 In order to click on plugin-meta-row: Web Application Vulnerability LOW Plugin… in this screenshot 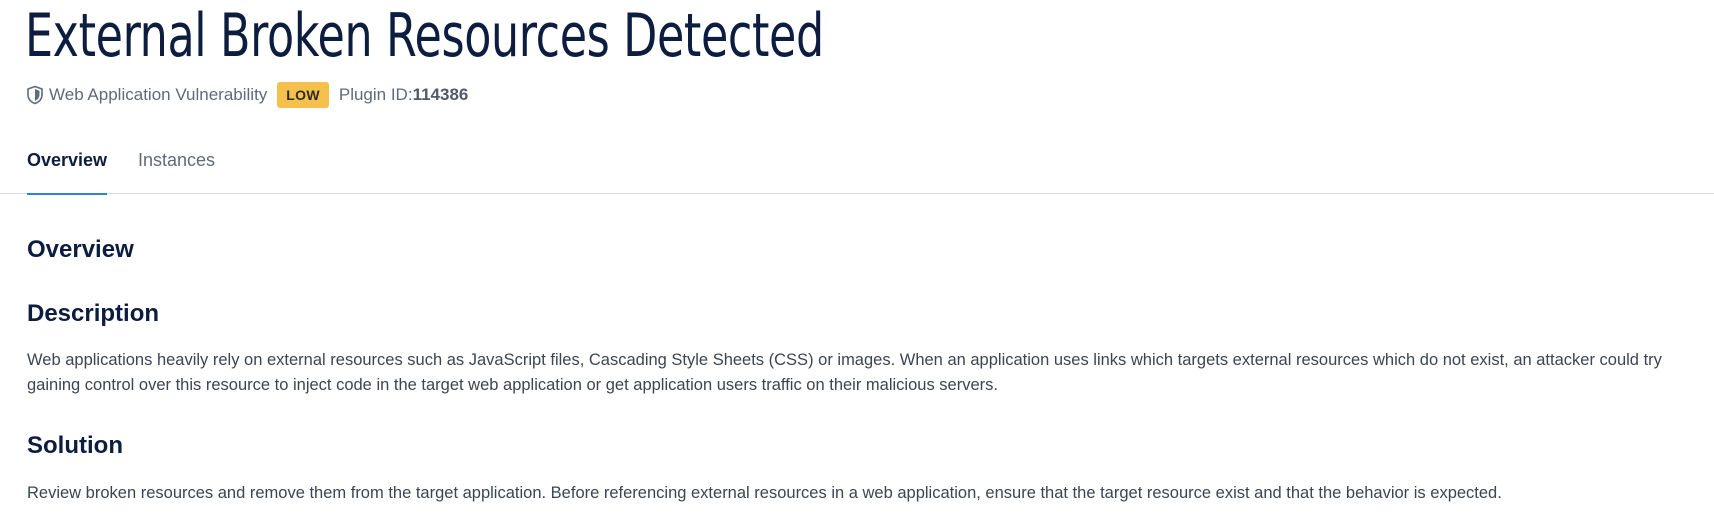, I will do `click(247, 95)`.